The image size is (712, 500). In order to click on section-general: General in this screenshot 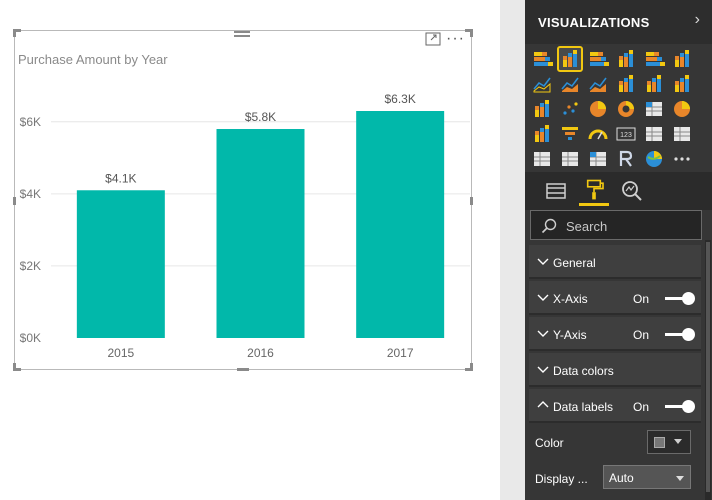, I will do `click(615, 262)`.